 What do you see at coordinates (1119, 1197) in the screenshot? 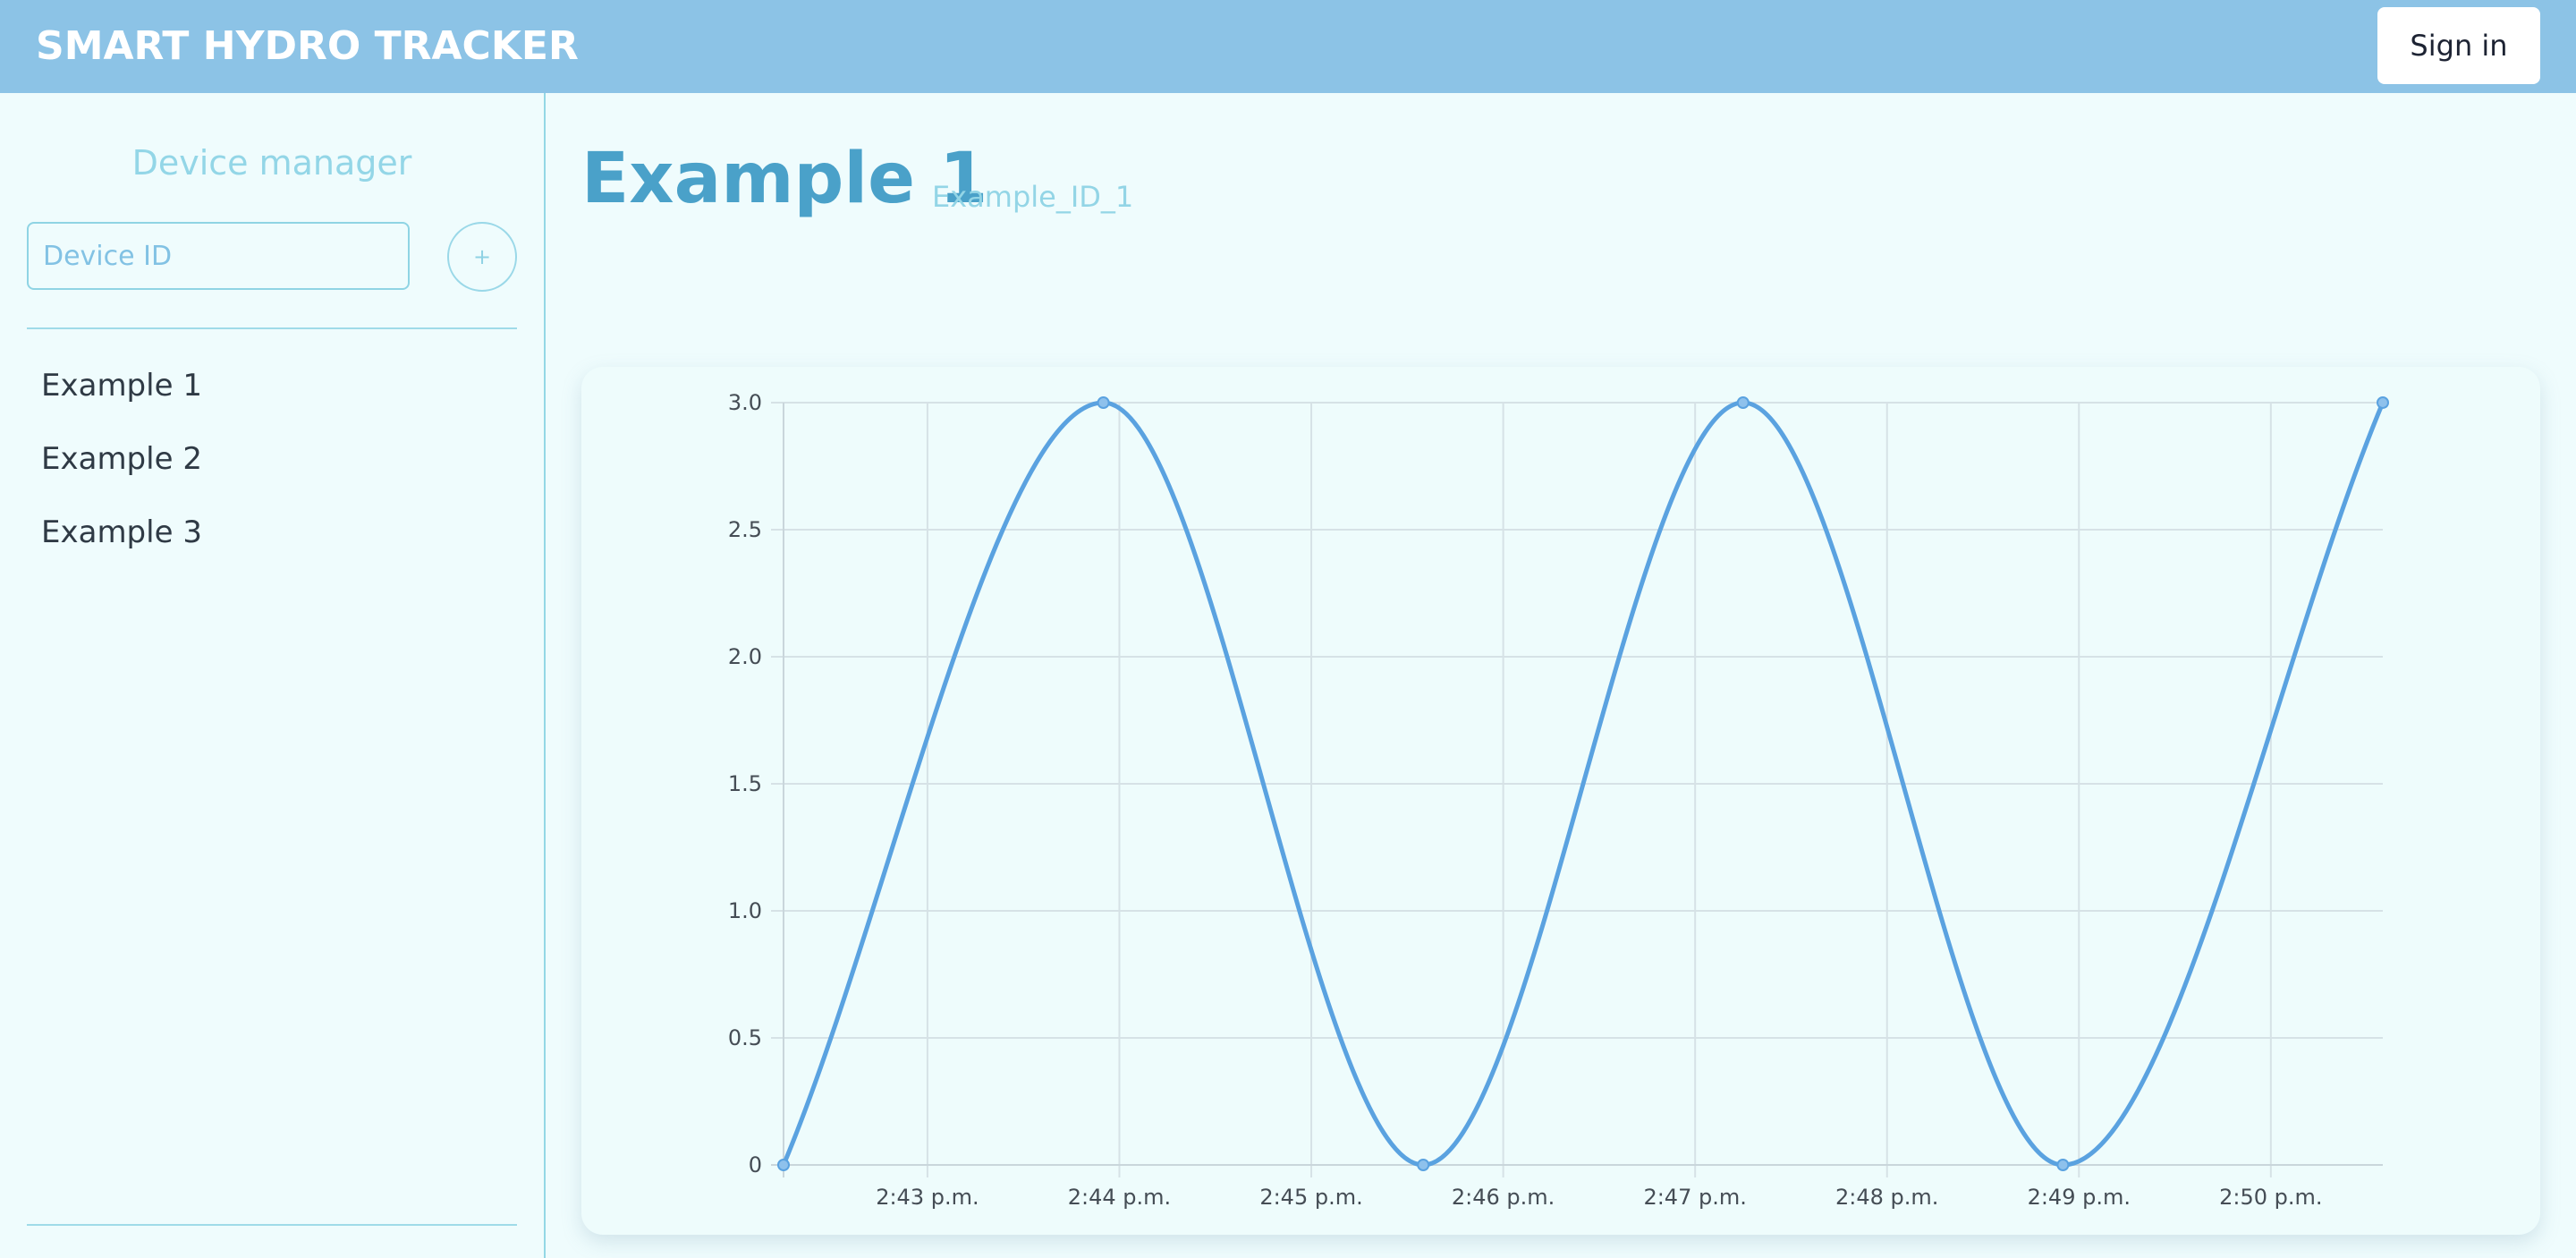
I see `x-tick-label: 2:44 p.m.` at bounding box center [1119, 1197].